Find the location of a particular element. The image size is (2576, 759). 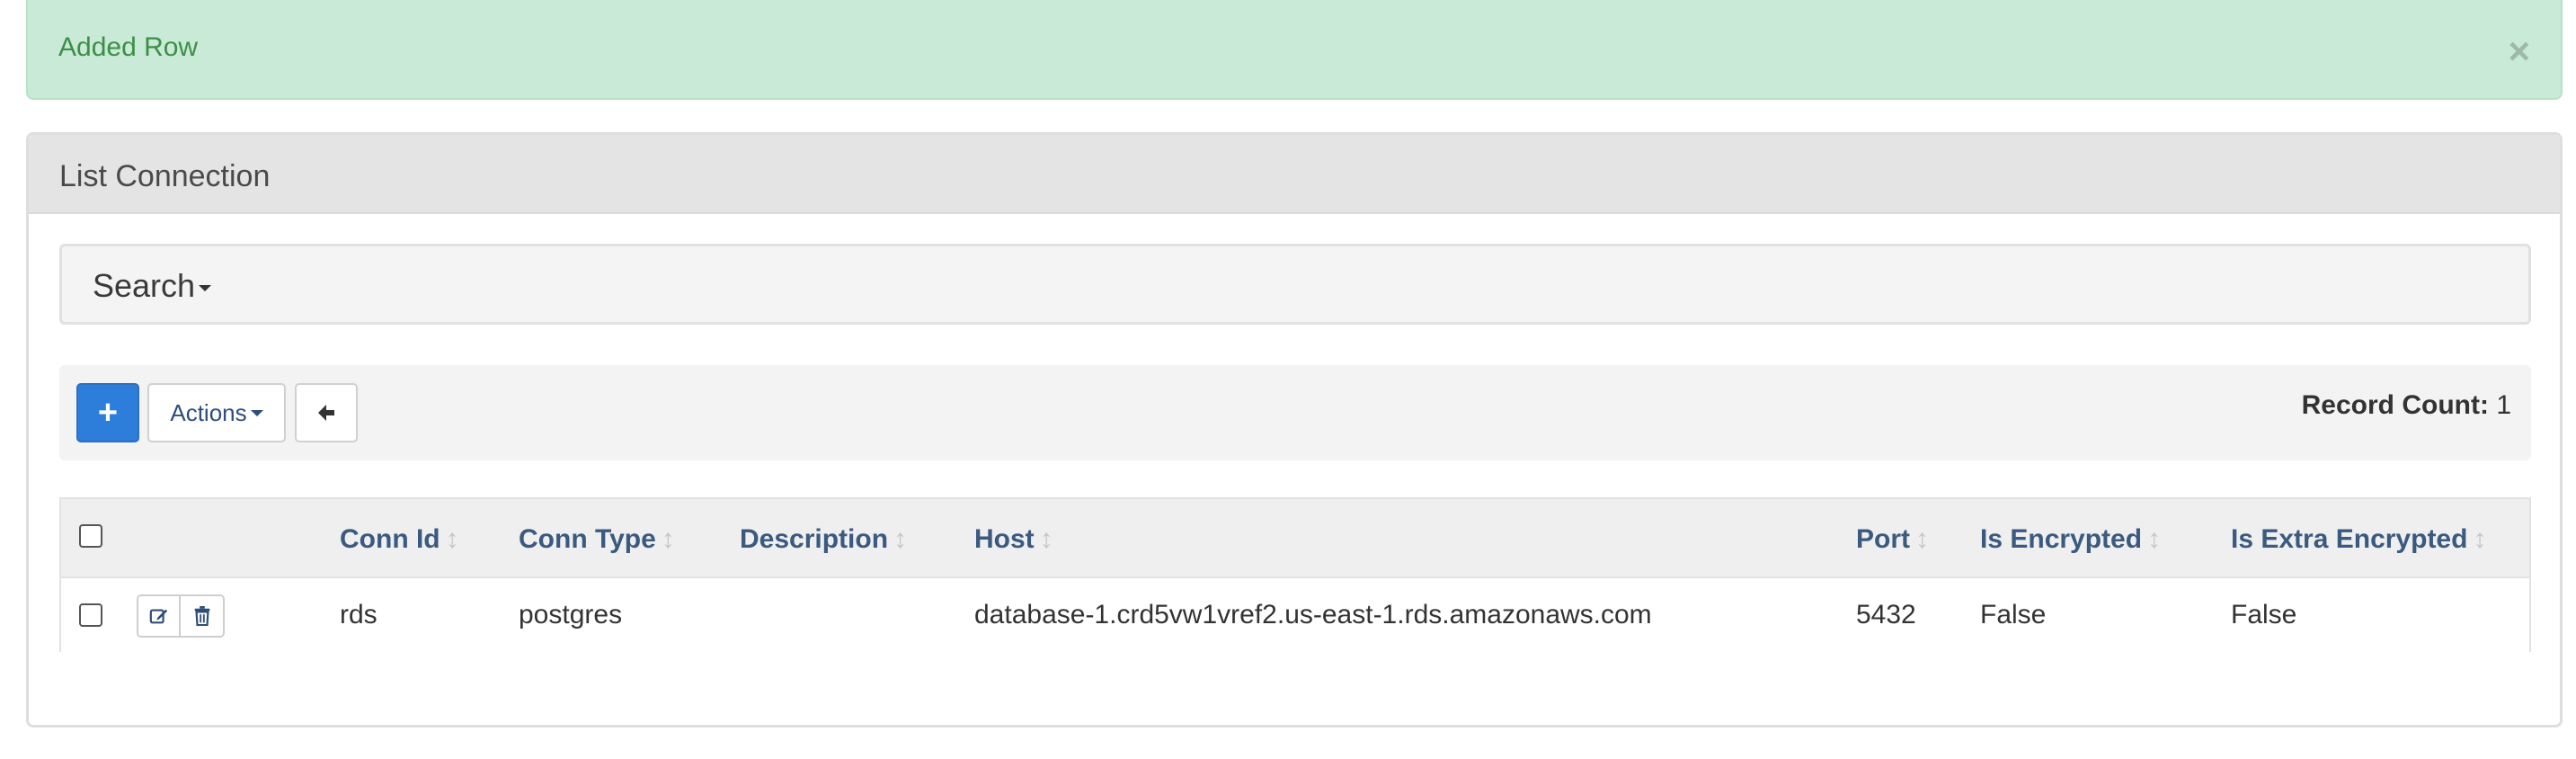

actions-label: Actions is located at coordinates (208, 412).